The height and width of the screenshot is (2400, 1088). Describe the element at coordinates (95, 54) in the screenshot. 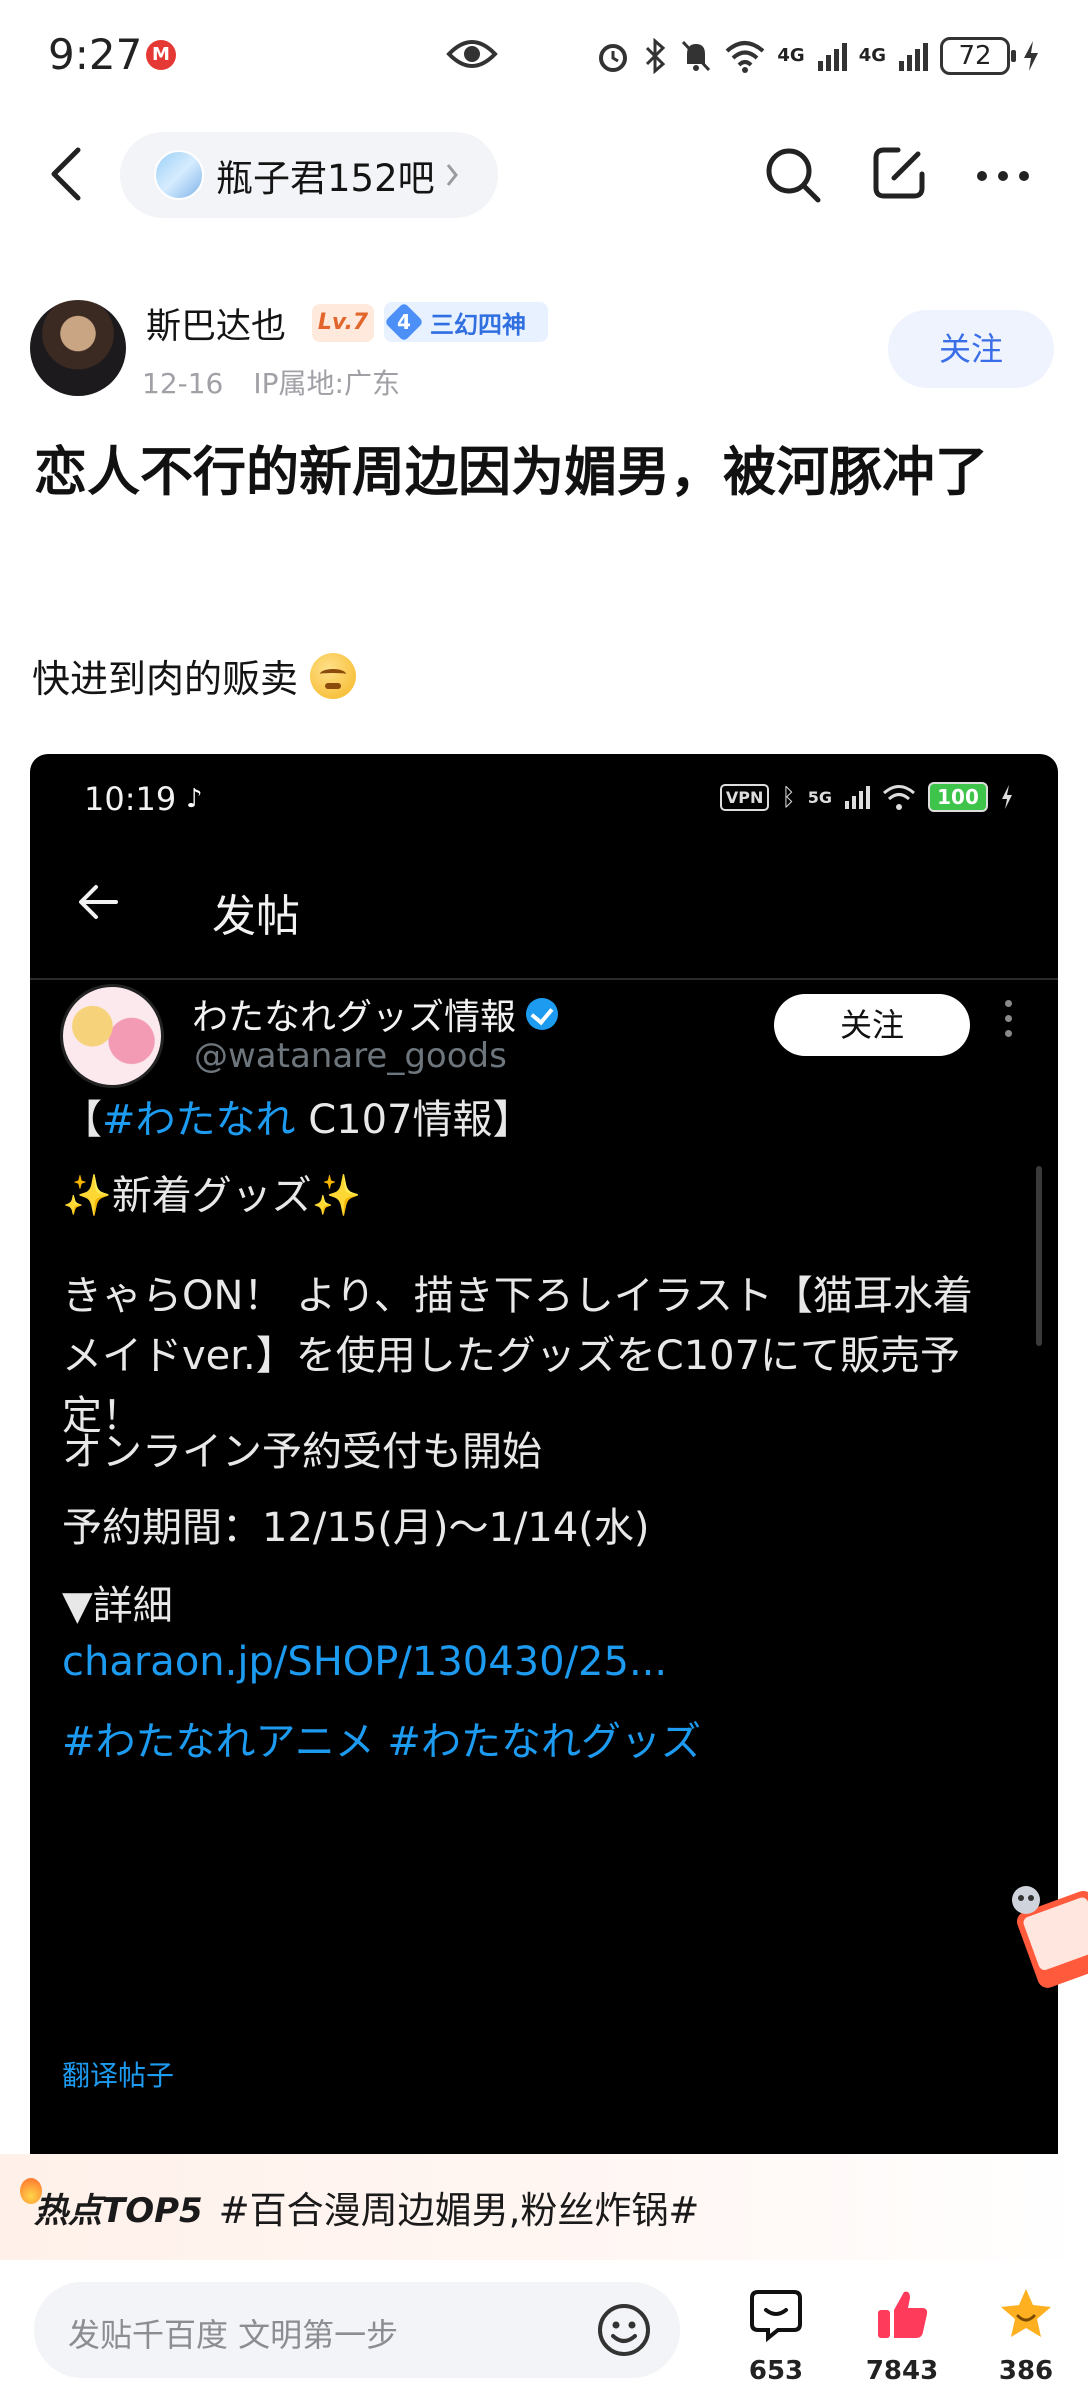

I see `status-time: 9:27` at that location.